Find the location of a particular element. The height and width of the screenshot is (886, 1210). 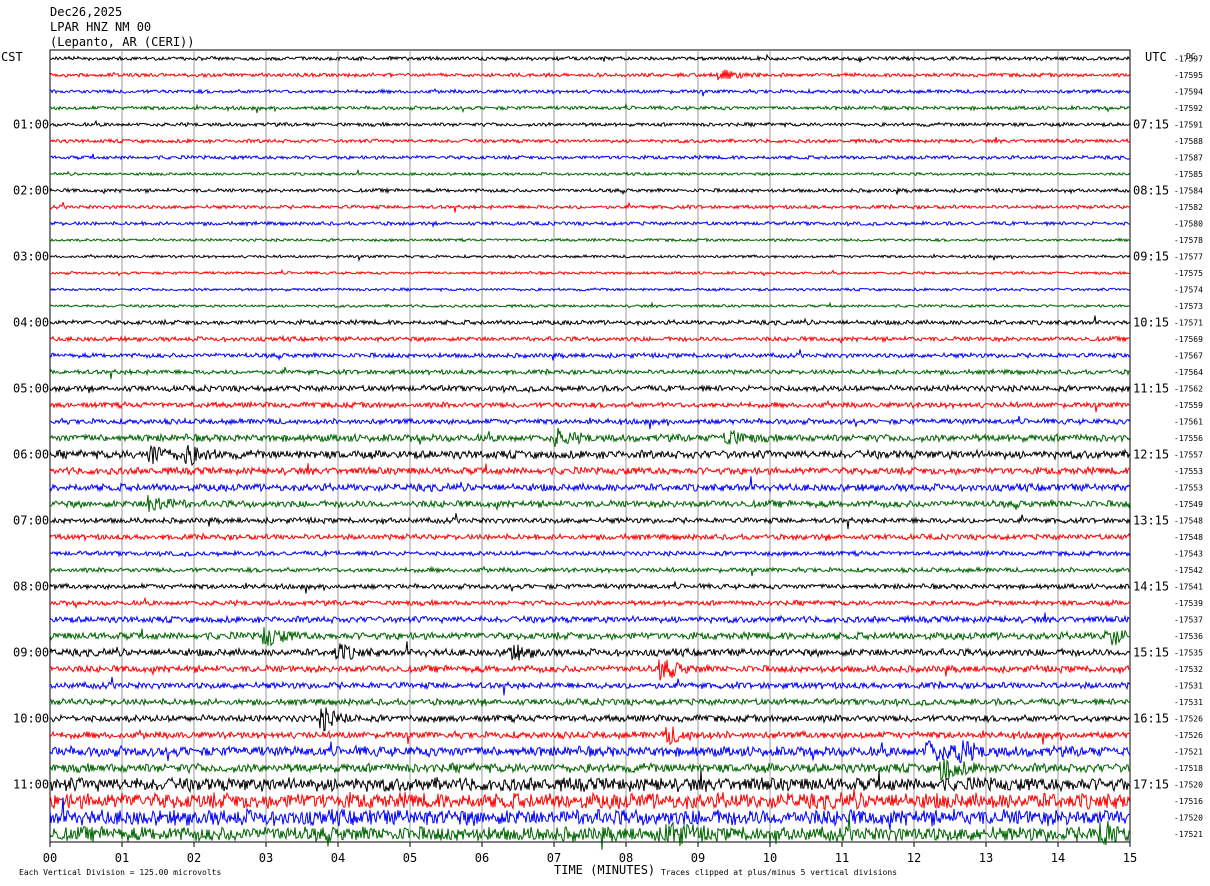

dc-offset-label: -17562 is located at coordinates (1188, 389).